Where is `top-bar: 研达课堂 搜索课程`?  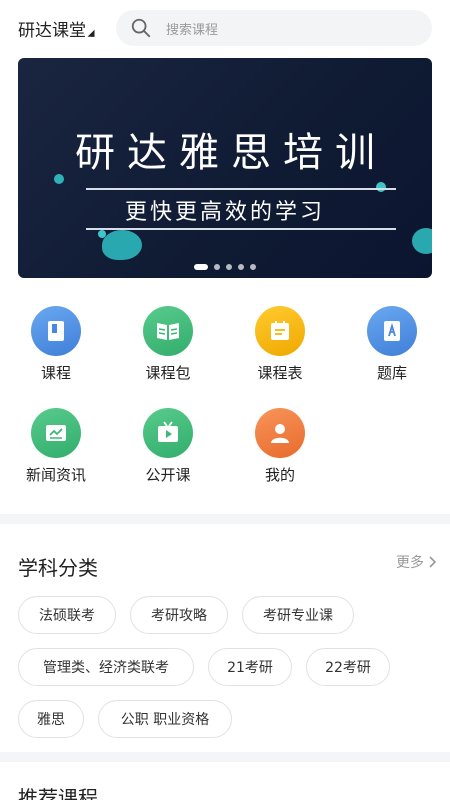 top-bar: 研达课堂 搜索课程 is located at coordinates (225, 28).